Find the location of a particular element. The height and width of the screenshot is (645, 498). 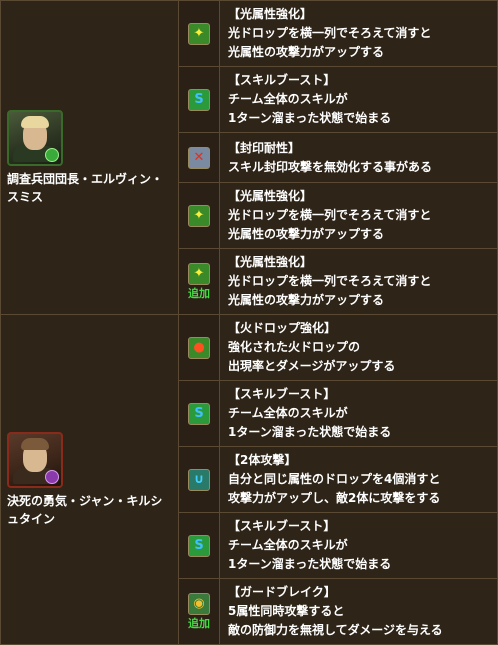

awakening-title: 【ガードブレイク】 is located at coordinates (282, 592).